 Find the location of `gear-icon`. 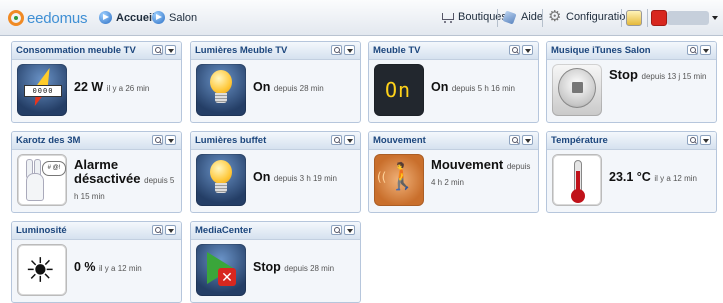

gear-icon is located at coordinates (556, 16).